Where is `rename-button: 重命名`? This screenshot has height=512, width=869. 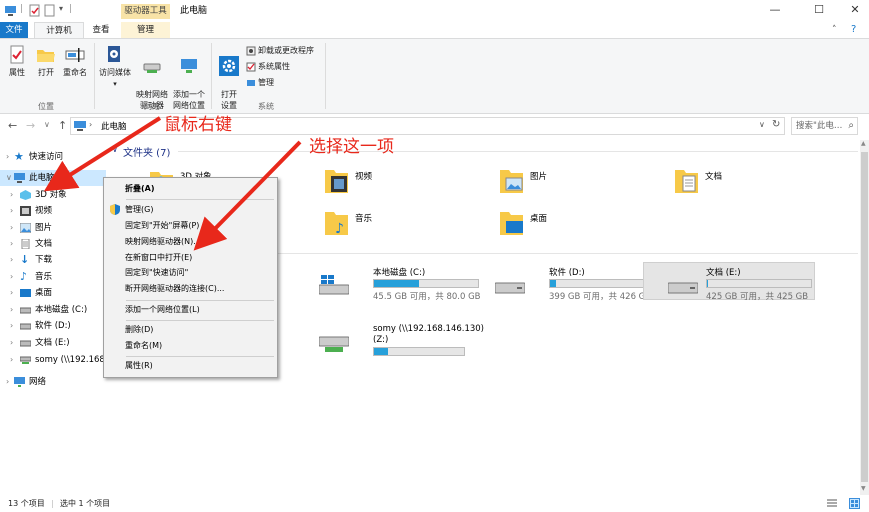 rename-button: 重命名 is located at coordinates (75, 61).